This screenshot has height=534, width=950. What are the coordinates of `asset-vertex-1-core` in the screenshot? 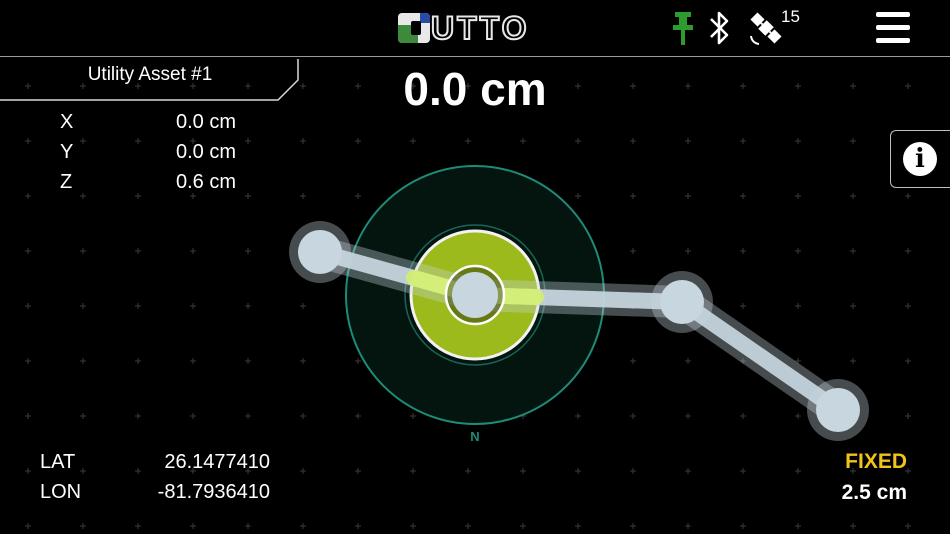 It's located at (320, 252).